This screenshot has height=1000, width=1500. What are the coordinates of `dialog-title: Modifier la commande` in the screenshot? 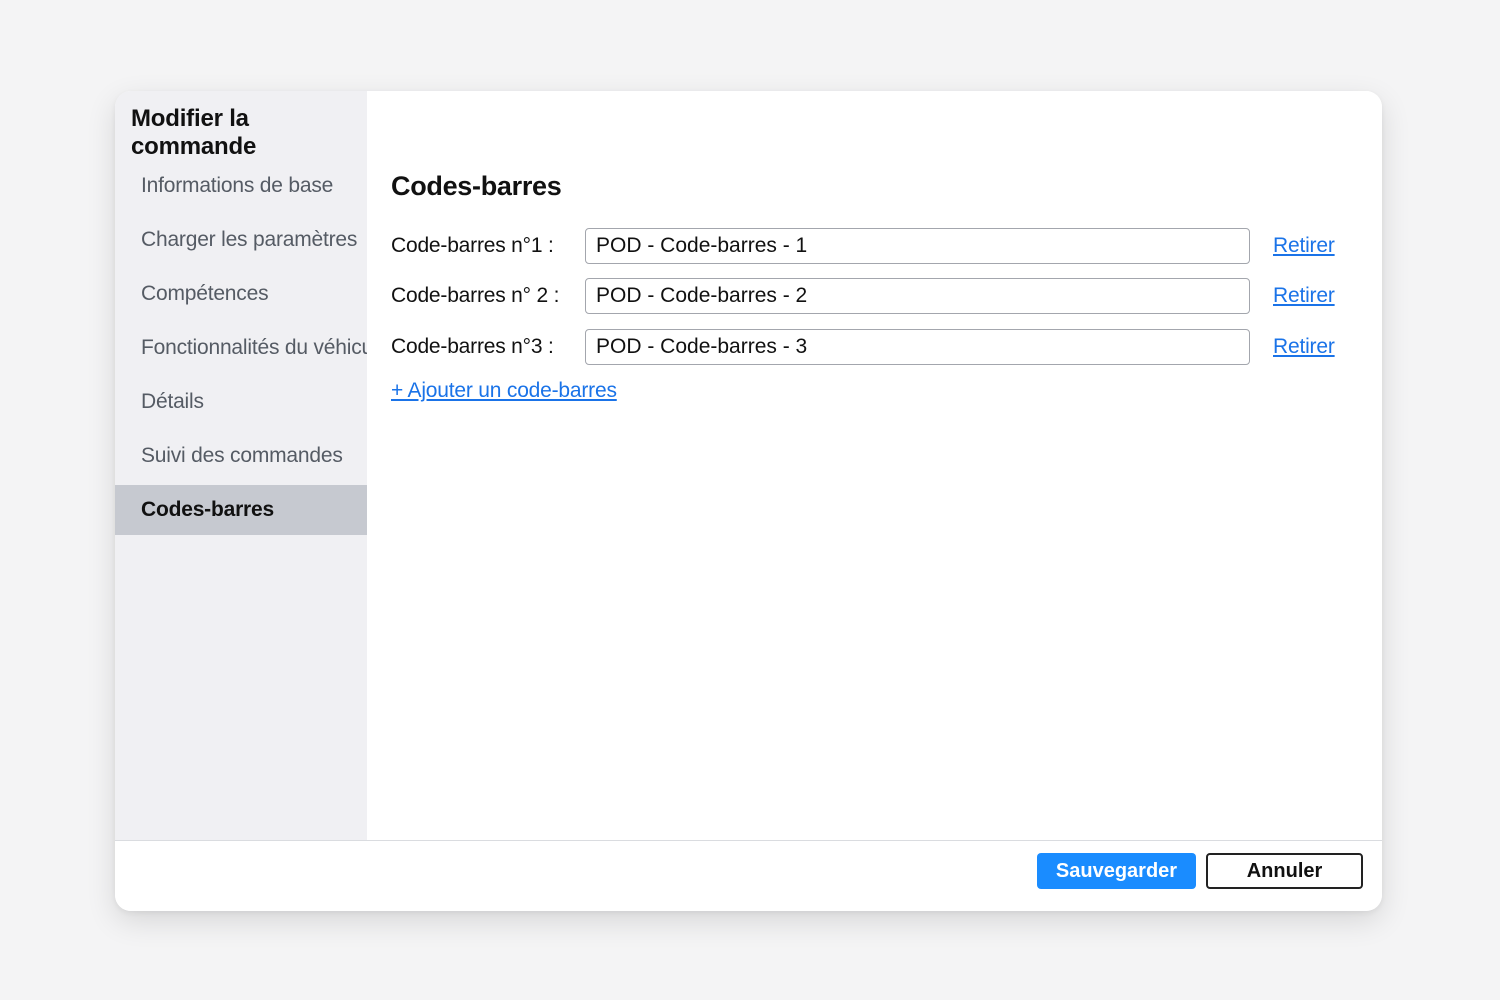 It's located at (194, 132).